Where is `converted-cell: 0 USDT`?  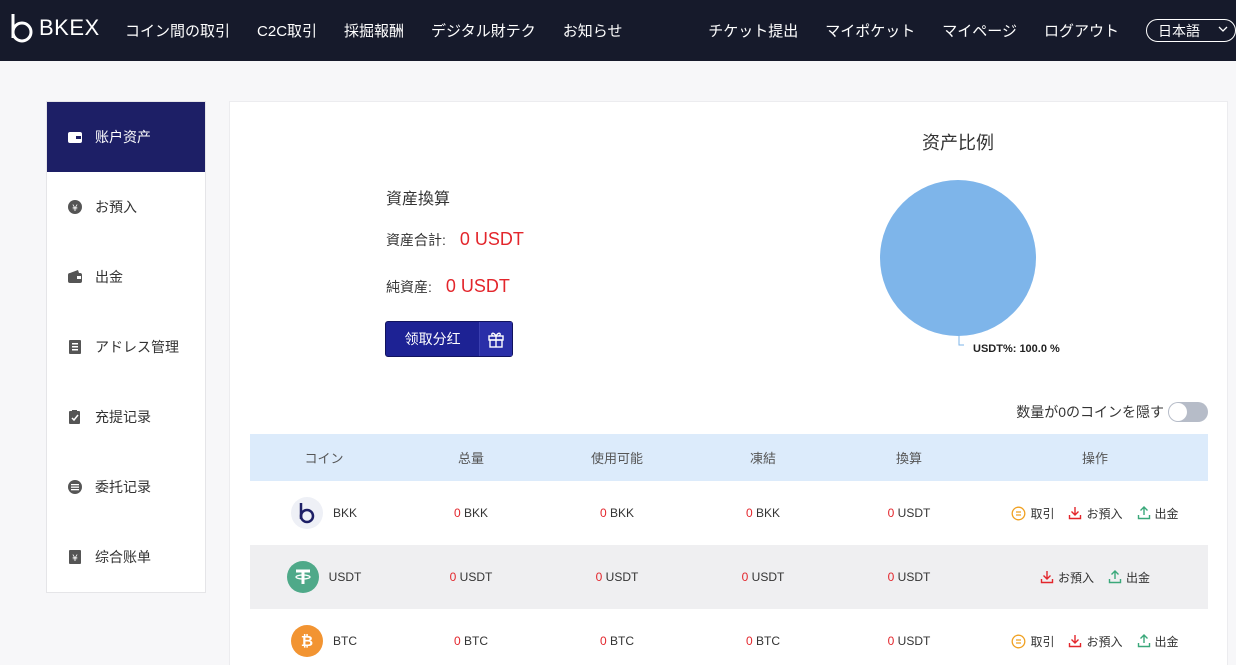
converted-cell: 0 USDT is located at coordinates (909, 577).